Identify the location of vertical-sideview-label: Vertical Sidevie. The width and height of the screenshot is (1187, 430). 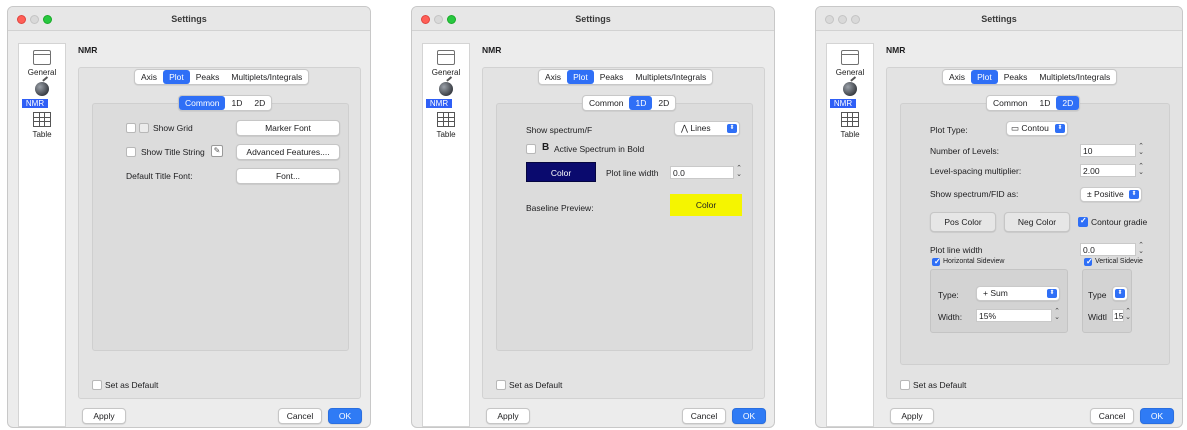
(1119, 261).